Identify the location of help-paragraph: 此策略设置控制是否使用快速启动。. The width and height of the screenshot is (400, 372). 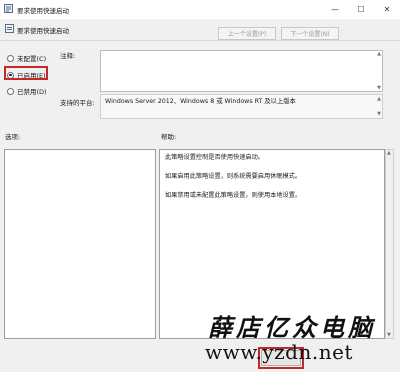
(214, 157).